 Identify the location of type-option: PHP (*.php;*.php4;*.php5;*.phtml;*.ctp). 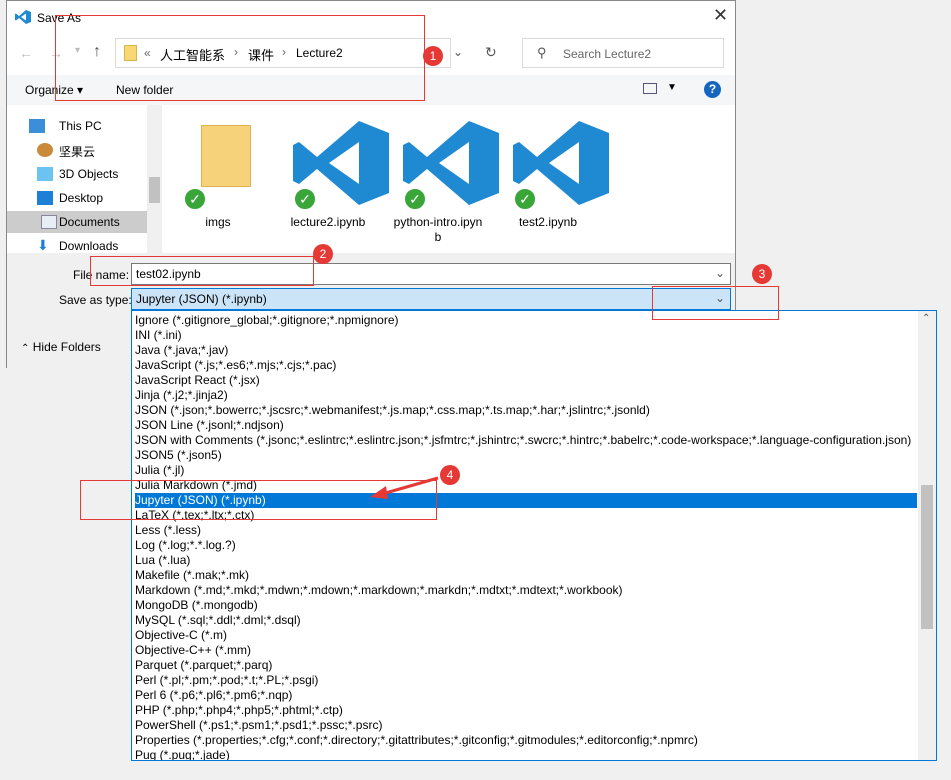
(526, 710).